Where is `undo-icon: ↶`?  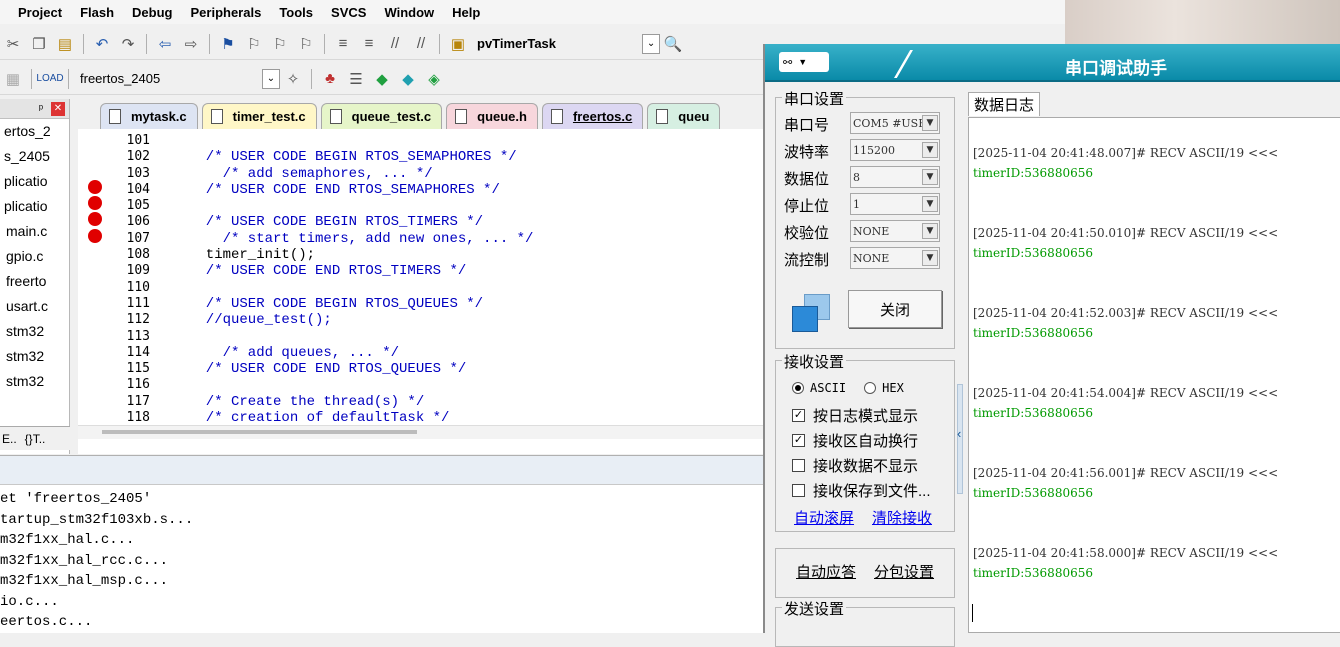 undo-icon: ↶ is located at coordinates (102, 44).